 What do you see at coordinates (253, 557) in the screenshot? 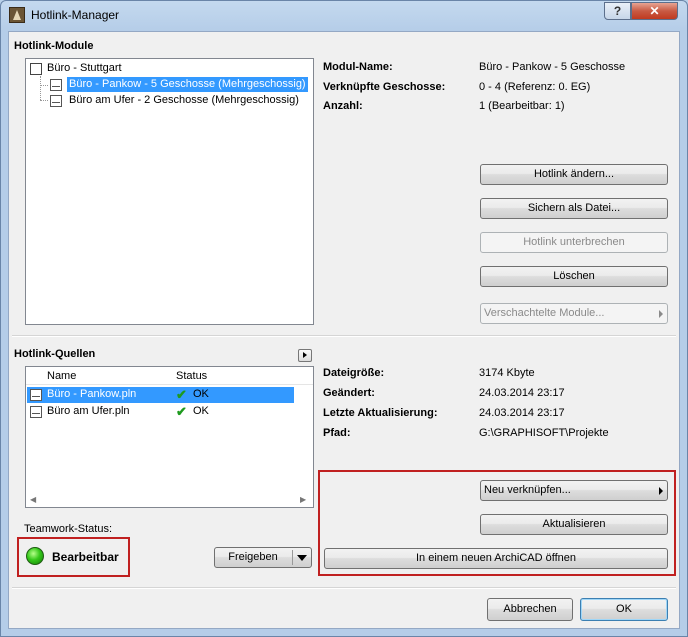
I see `release-label: Freigeben` at bounding box center [253, 557].